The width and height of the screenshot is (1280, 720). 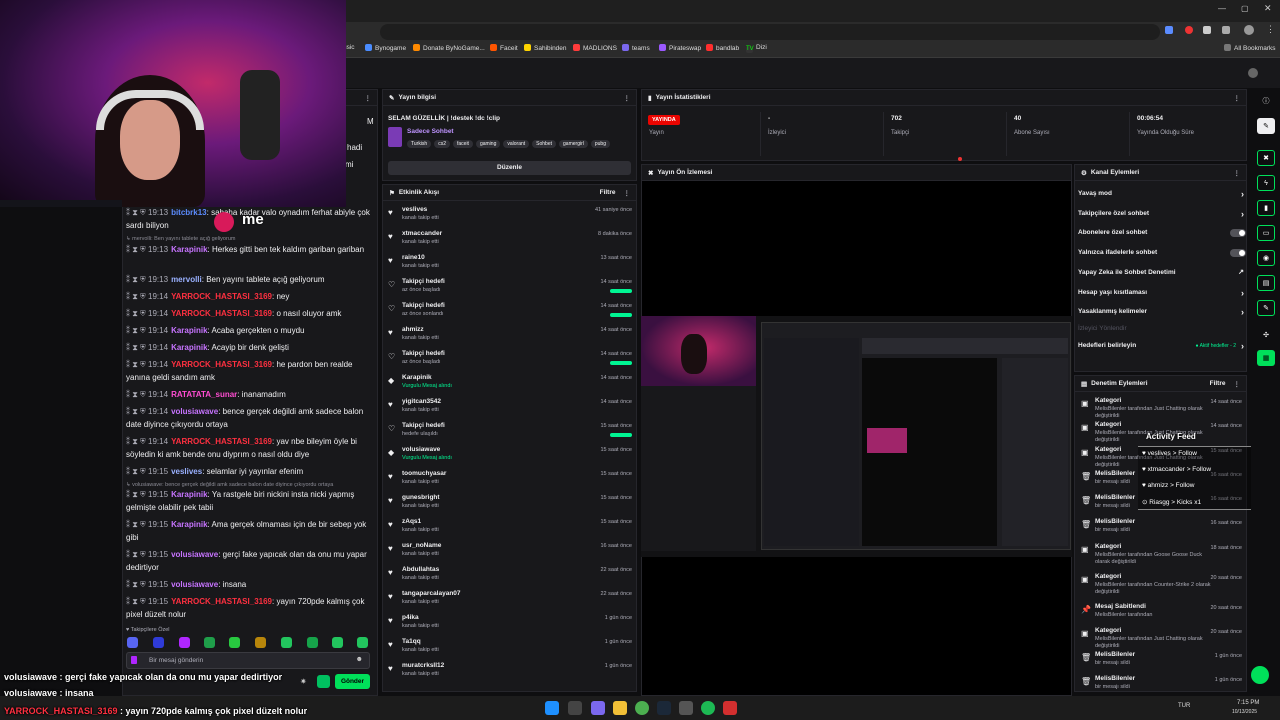 What do you see at coordinates (1248, 703) in the screenshot?
I see `clock-time: 7:15 PM` at bounding box center [1248, 703].